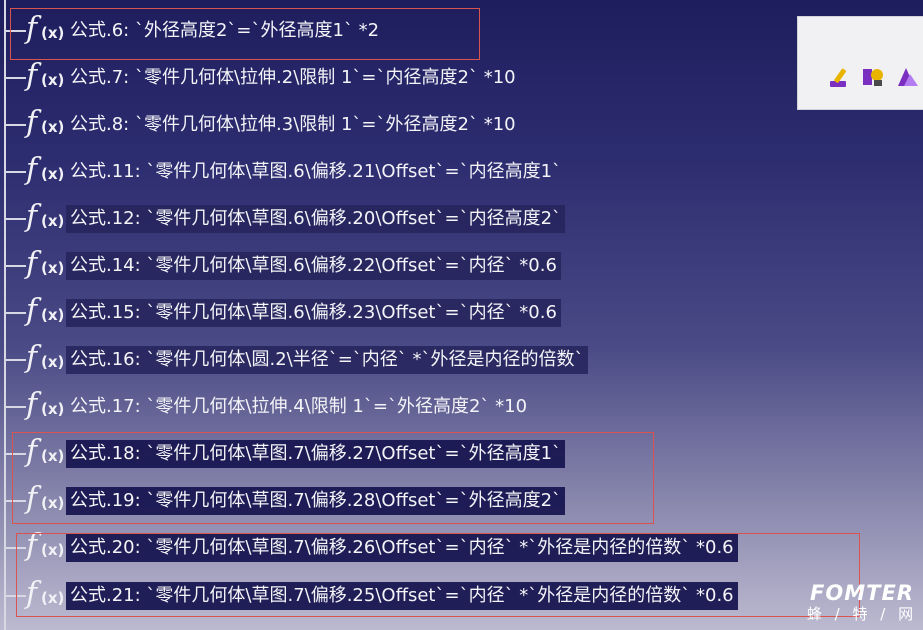 This screenshot has width=923, height=630. What do you see at coordinates (327, 360) in the screenshot?
I see `formula-label: 公式.16: `零件几何体\圆.2\半径`=`内径` *`外径是内径的倍数`` at bounding box center [327, 360].